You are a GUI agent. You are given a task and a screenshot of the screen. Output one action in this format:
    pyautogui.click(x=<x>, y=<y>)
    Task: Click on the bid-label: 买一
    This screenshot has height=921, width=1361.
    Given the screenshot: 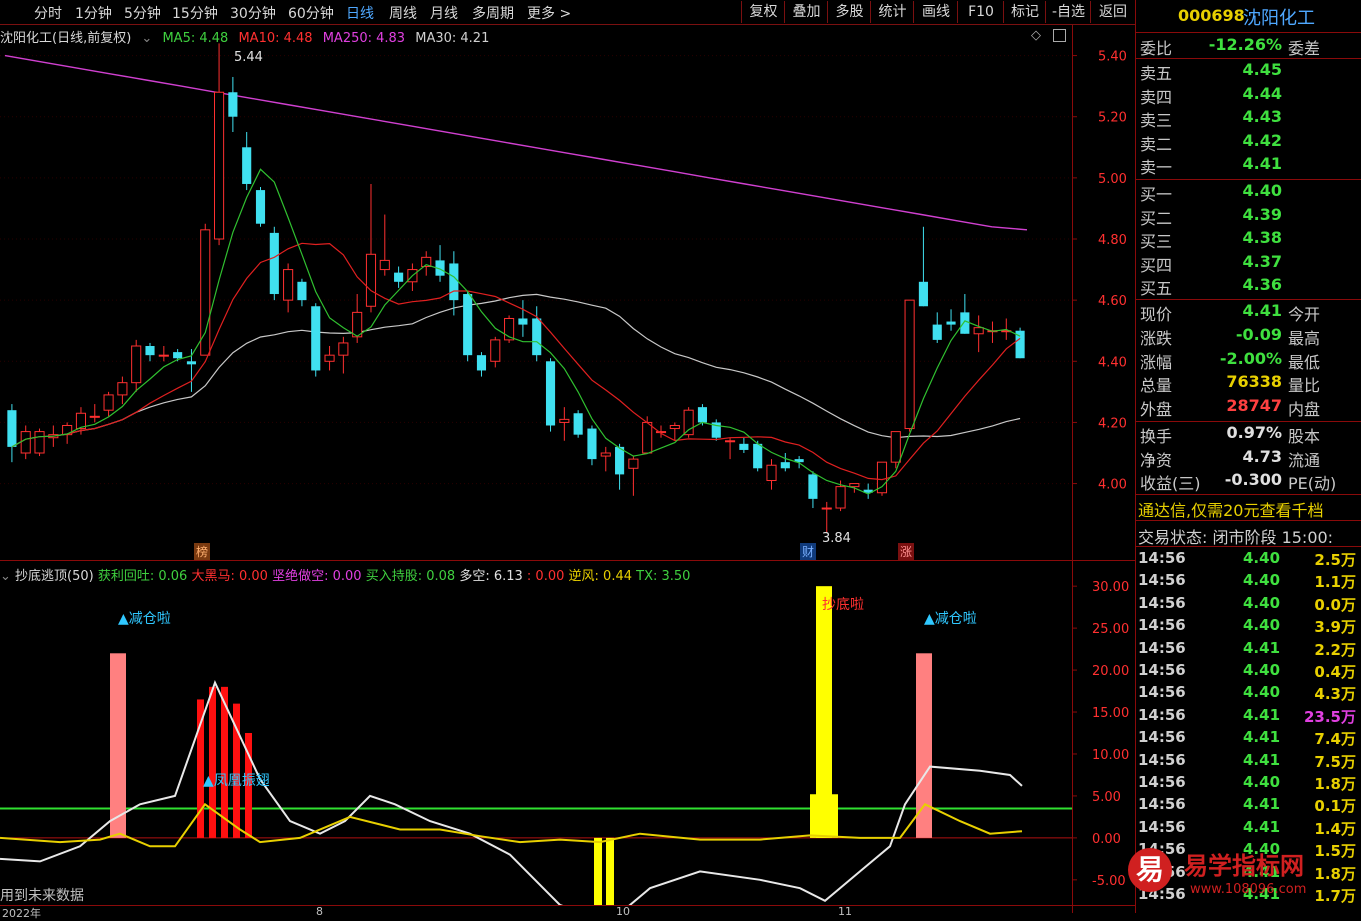 What is the action you would take?
    pyautogui.click(x=1156, y=194)
    